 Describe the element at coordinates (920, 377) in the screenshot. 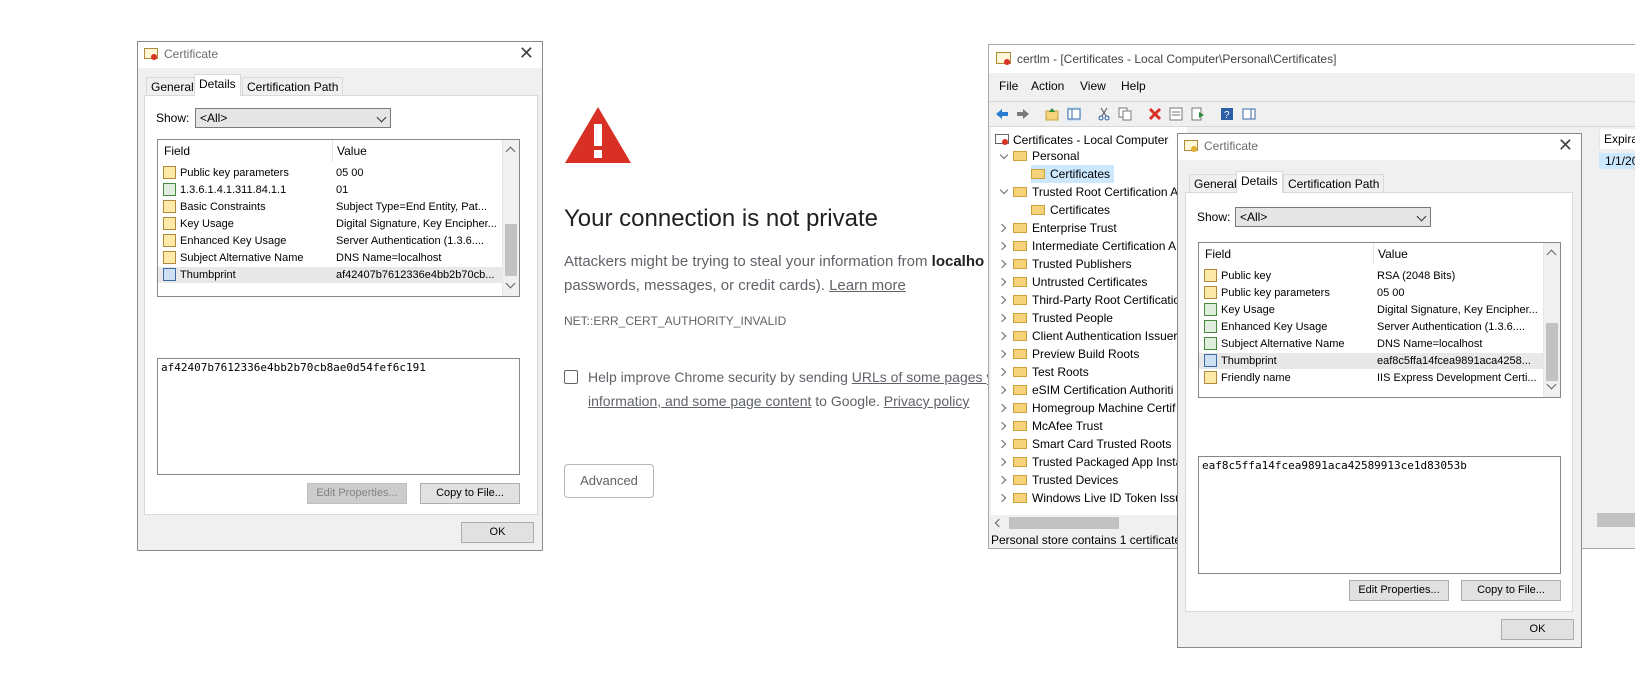

I see `urls-link: URLs of some pages you` at that location.